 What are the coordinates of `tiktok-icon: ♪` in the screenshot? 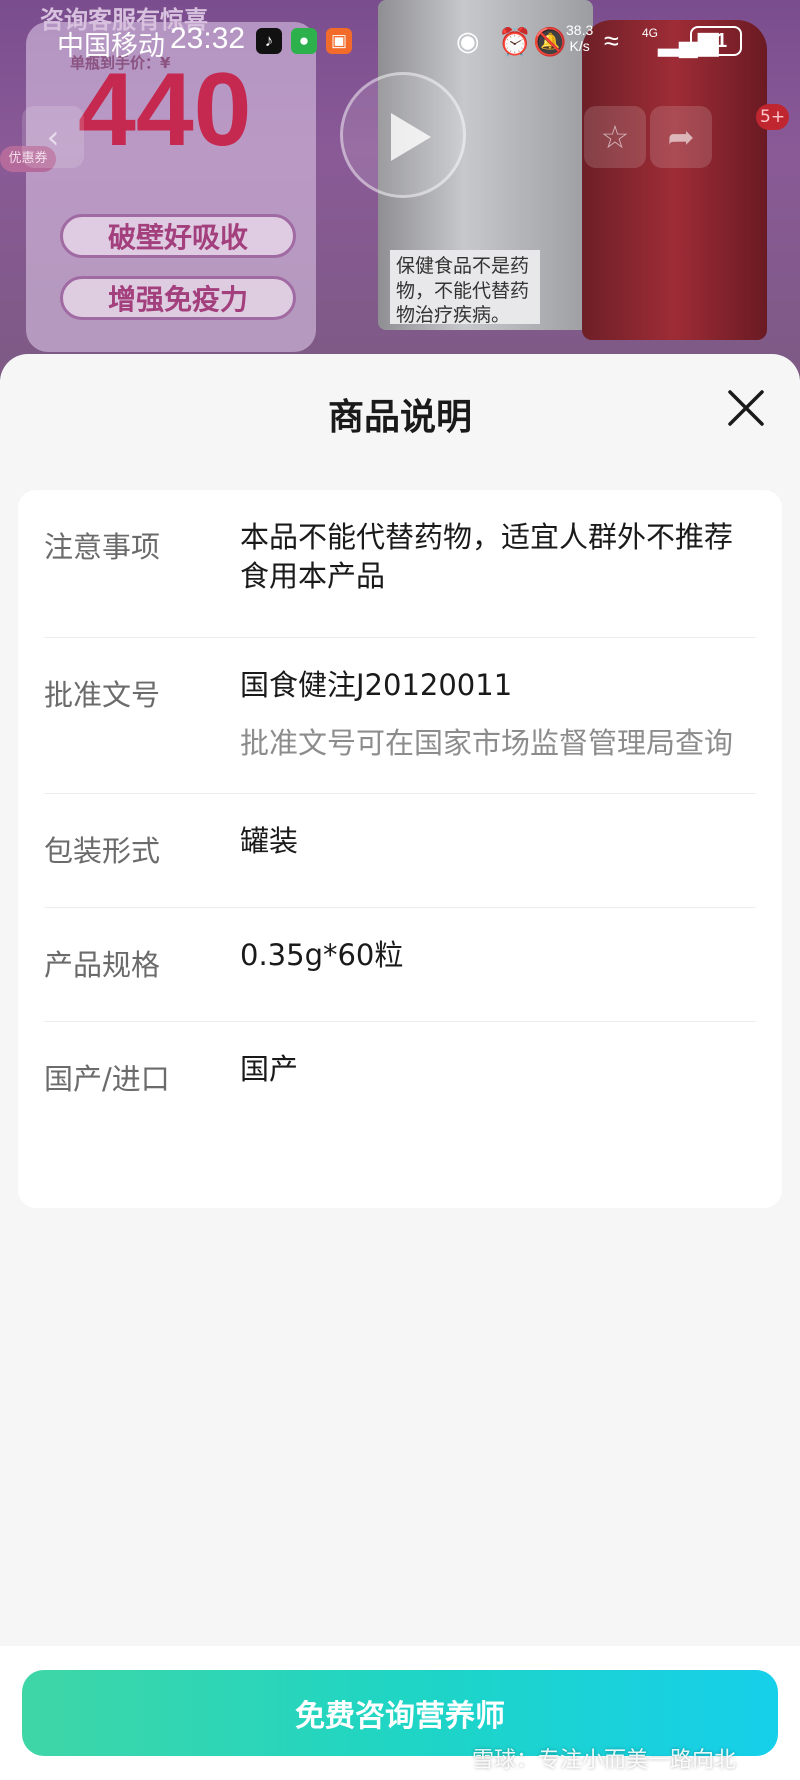 It's located at (269, 41).